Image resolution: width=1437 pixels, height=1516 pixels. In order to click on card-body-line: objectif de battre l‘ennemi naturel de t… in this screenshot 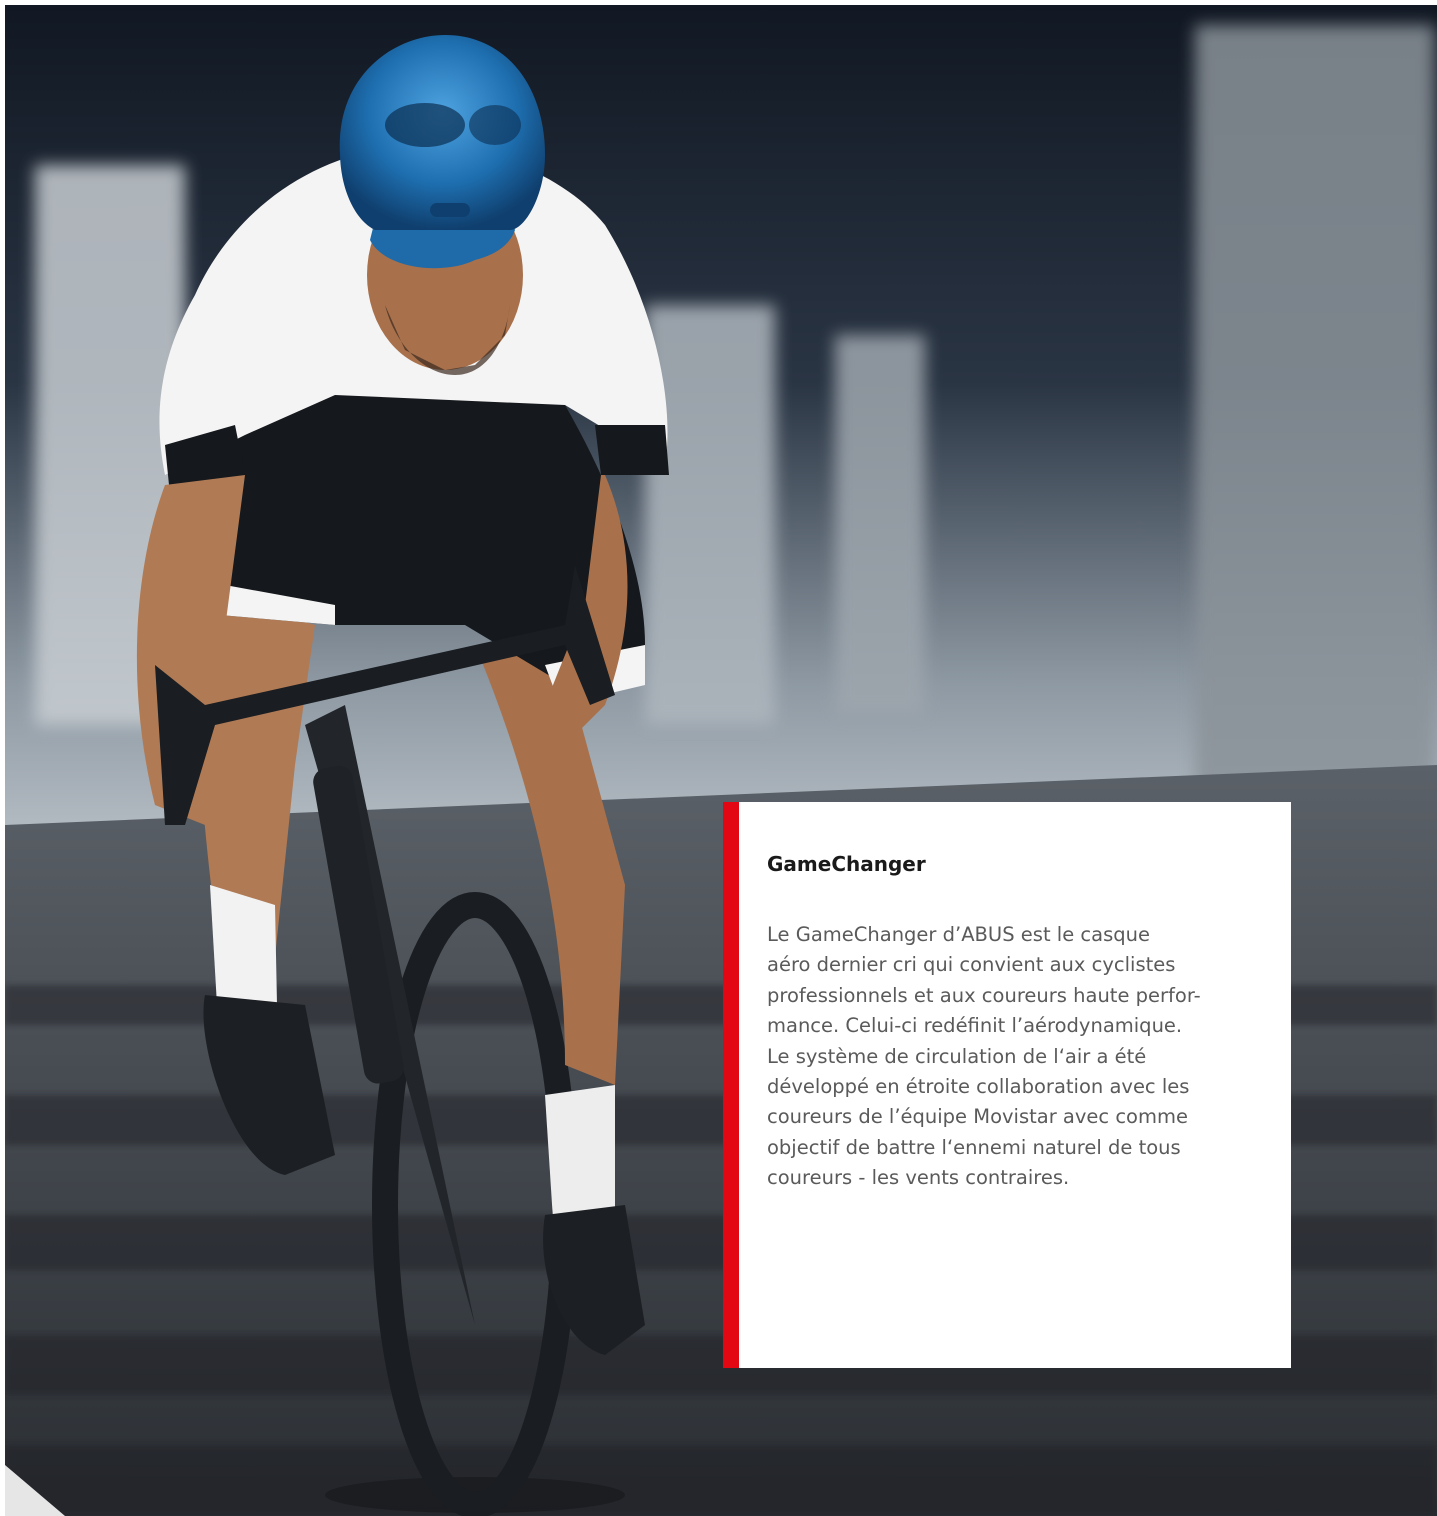, I will do `click(974, 1147)`.